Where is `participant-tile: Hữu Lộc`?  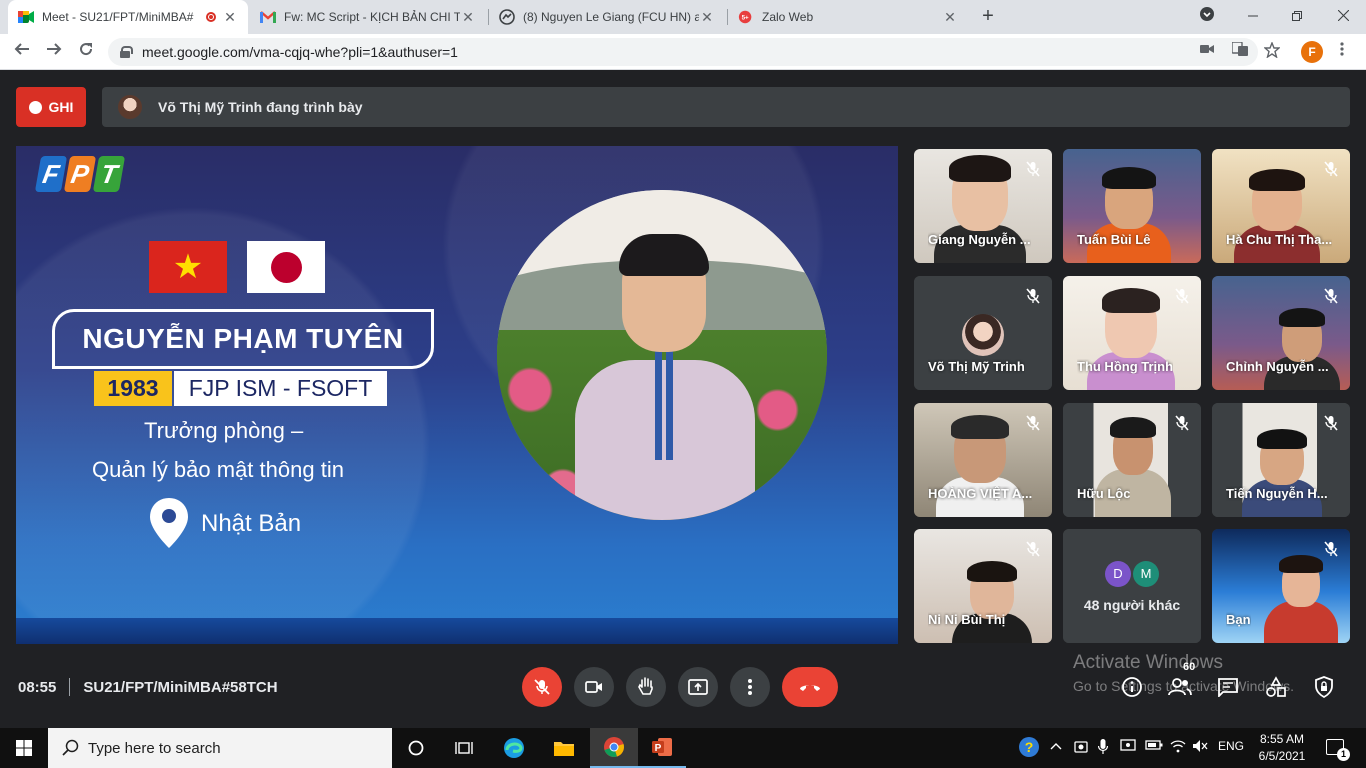
participant-tile: Hữu Lộc is located at coordinates (1132, 460).